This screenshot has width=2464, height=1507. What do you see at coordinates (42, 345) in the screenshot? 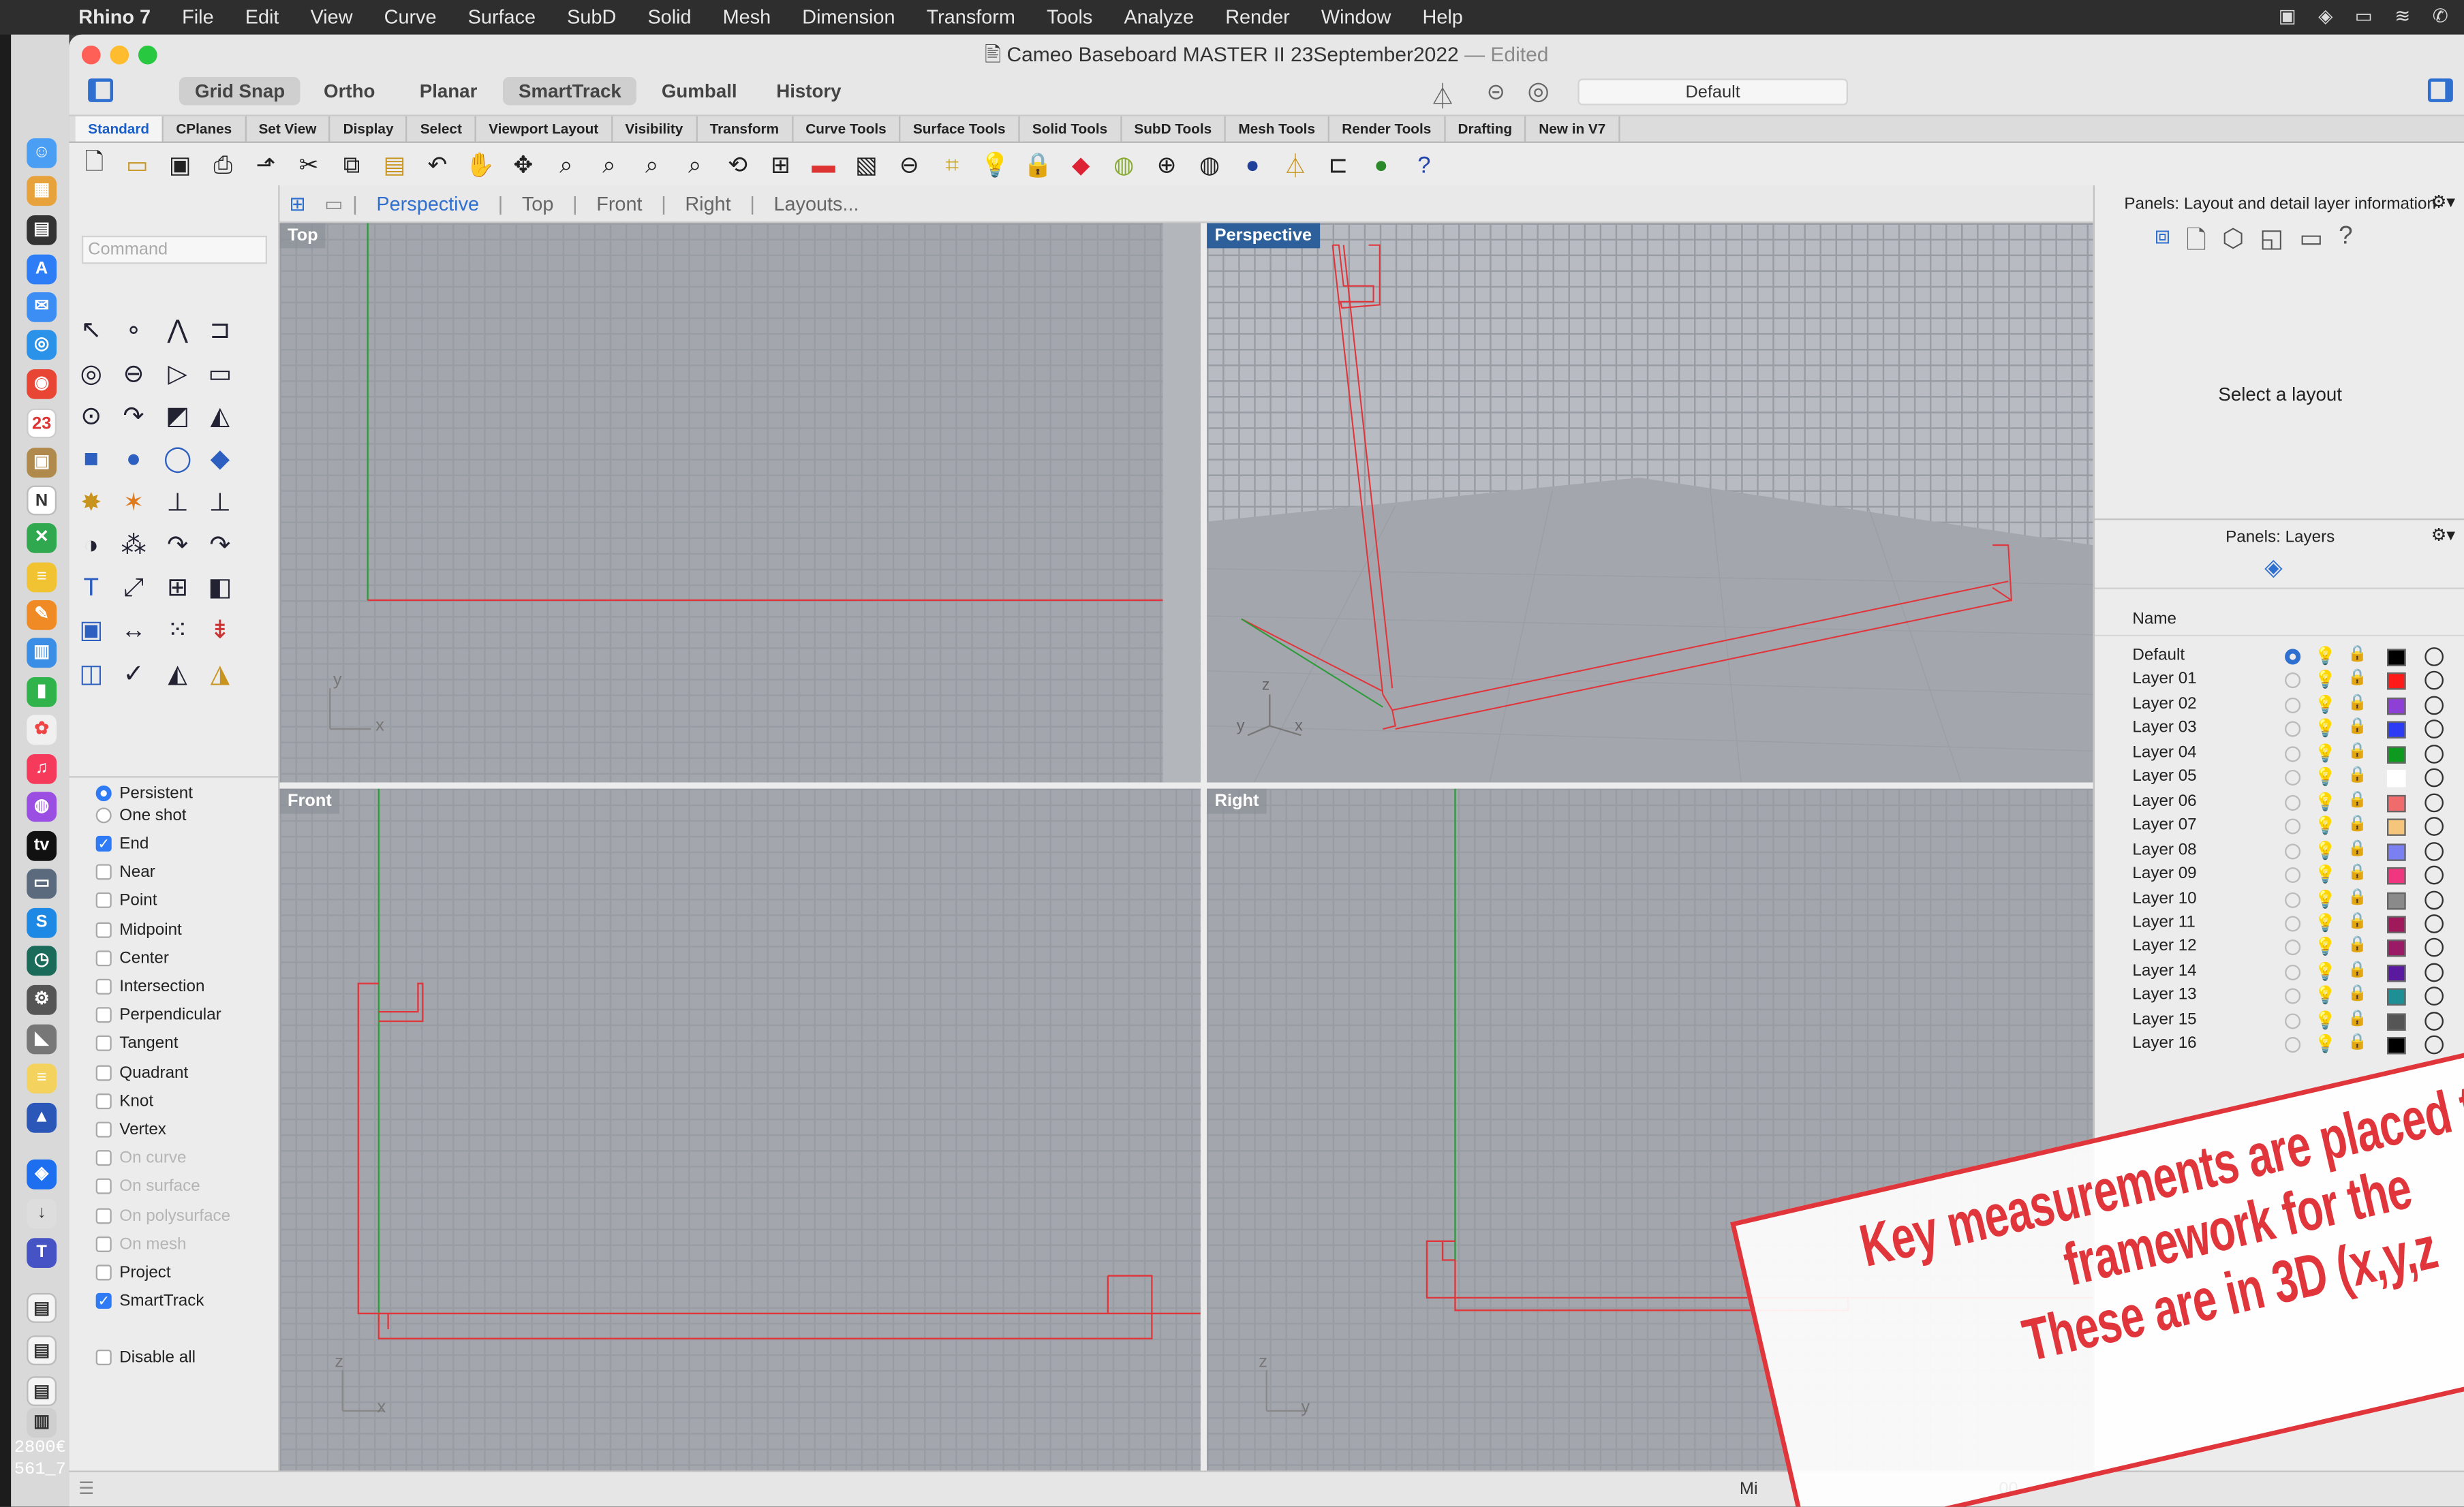
I see `safari-icon: ◎` at bounding box center [42, 345].